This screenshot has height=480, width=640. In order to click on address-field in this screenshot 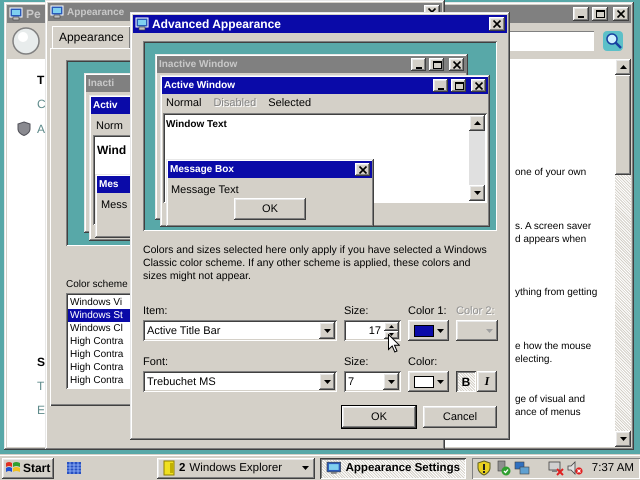, I will do `click(550, 41)`.